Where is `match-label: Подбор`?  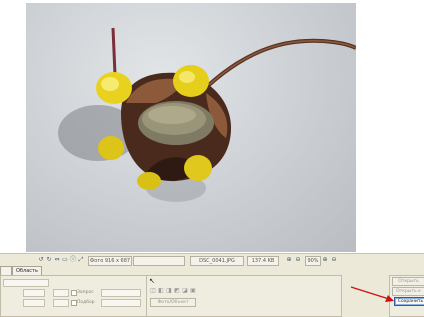 match-label: Подбор is located at coordinates (86, 302).